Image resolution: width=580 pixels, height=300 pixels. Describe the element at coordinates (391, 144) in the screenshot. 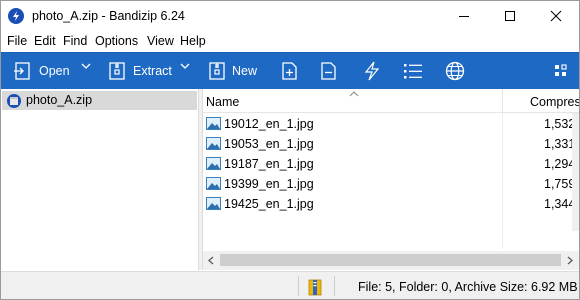

I see `file-row: 19053_en_1.jpg 1,331,1` at that location.